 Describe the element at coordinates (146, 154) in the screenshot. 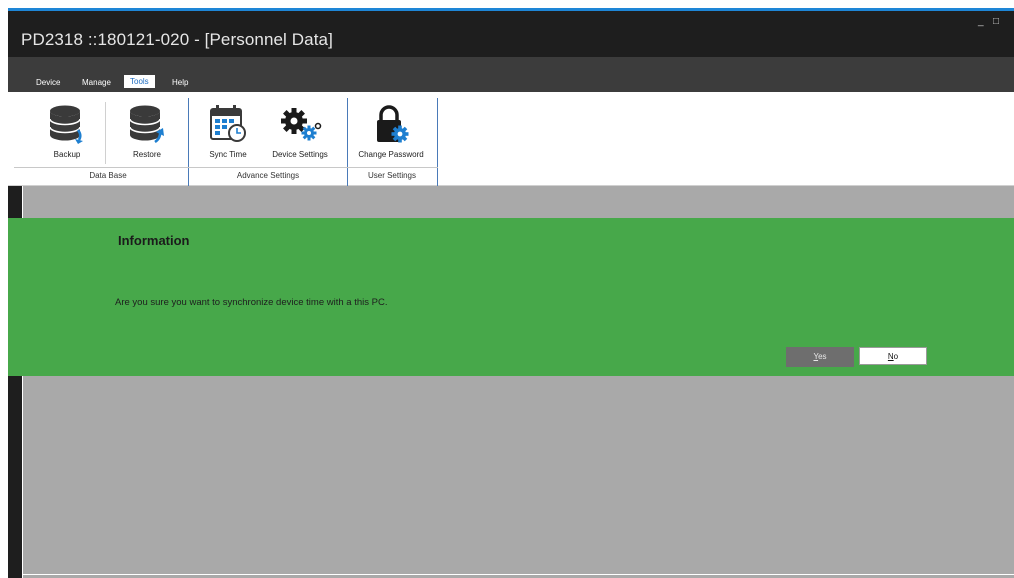

I see `restore-label: Restore` at that location.